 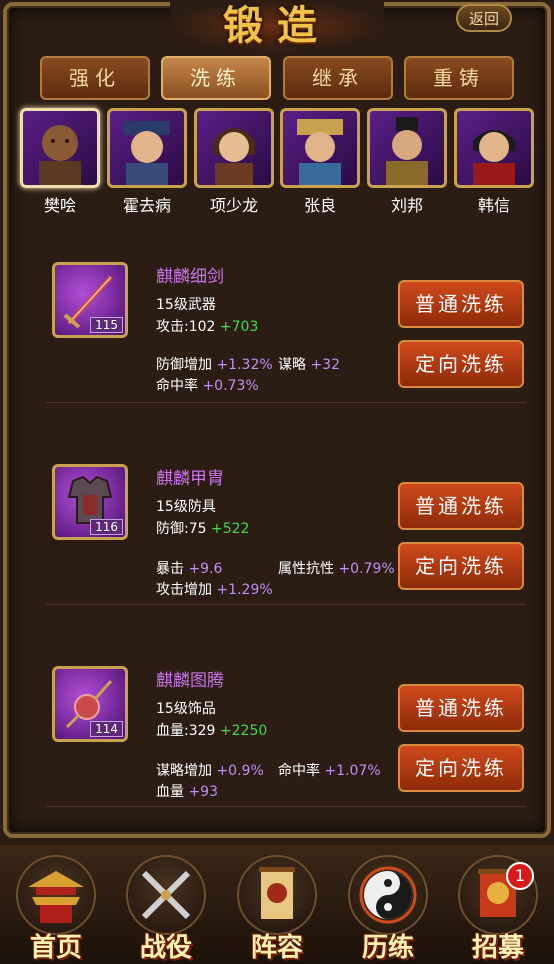 I want to click on hero-name: 项少龙, so click(x=233, y=205).